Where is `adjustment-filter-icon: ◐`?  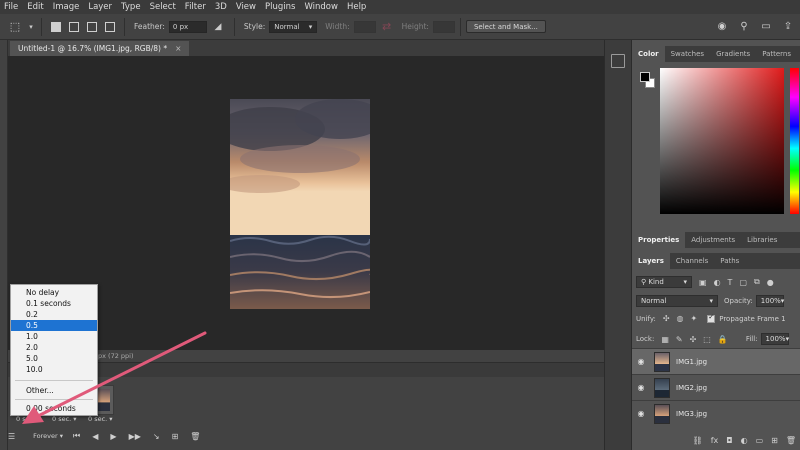 adjustment-filter-icon: ◐ is located at coordinates (717, 282).